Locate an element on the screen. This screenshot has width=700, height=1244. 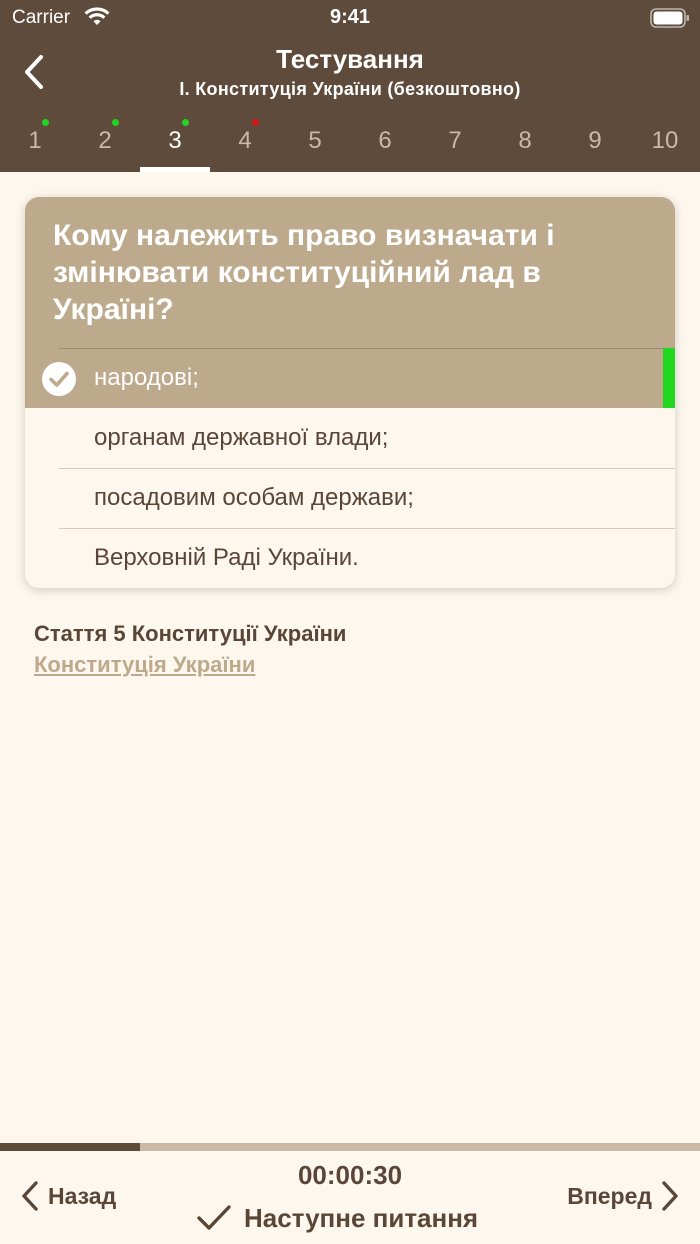
status-bar: Carrier 9:41 is located at coordinates (350, 18).